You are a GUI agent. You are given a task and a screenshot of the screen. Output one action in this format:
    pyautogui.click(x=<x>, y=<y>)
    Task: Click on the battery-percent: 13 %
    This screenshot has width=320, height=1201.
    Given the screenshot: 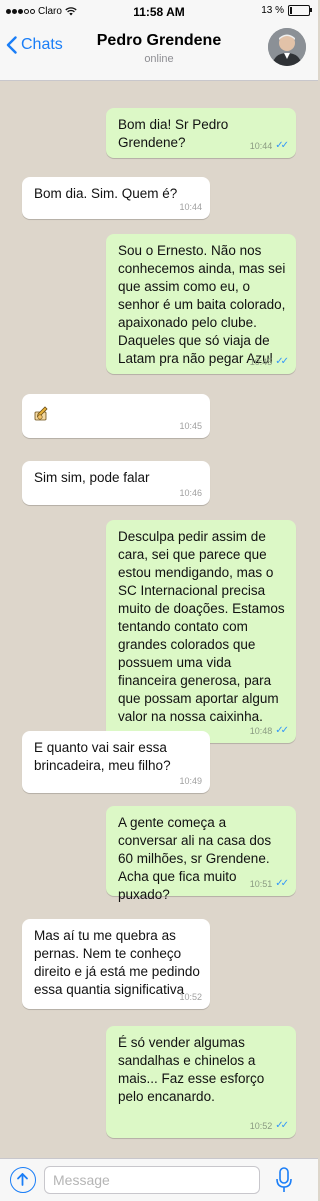 What is the action you would take?
    pyautogui.click(x=272, y=10)
    